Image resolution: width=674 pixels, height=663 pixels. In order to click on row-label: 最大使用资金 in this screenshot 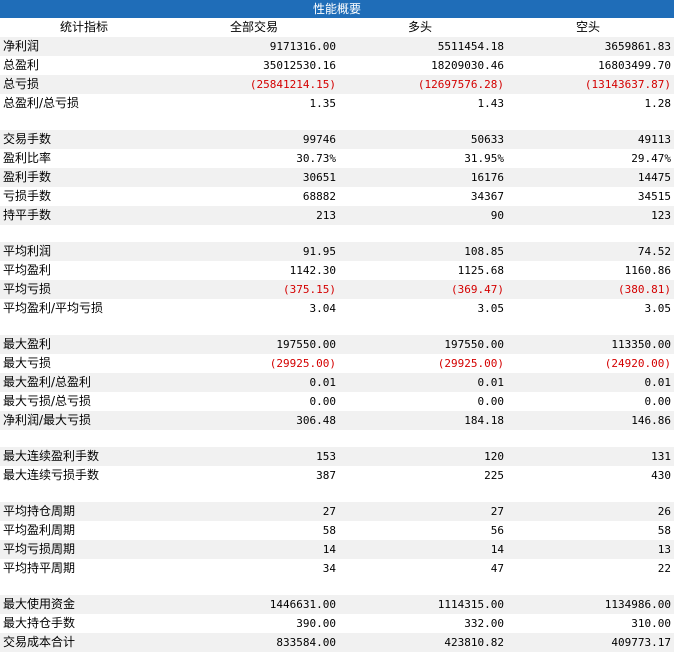, I will do `click(39, 604)`.